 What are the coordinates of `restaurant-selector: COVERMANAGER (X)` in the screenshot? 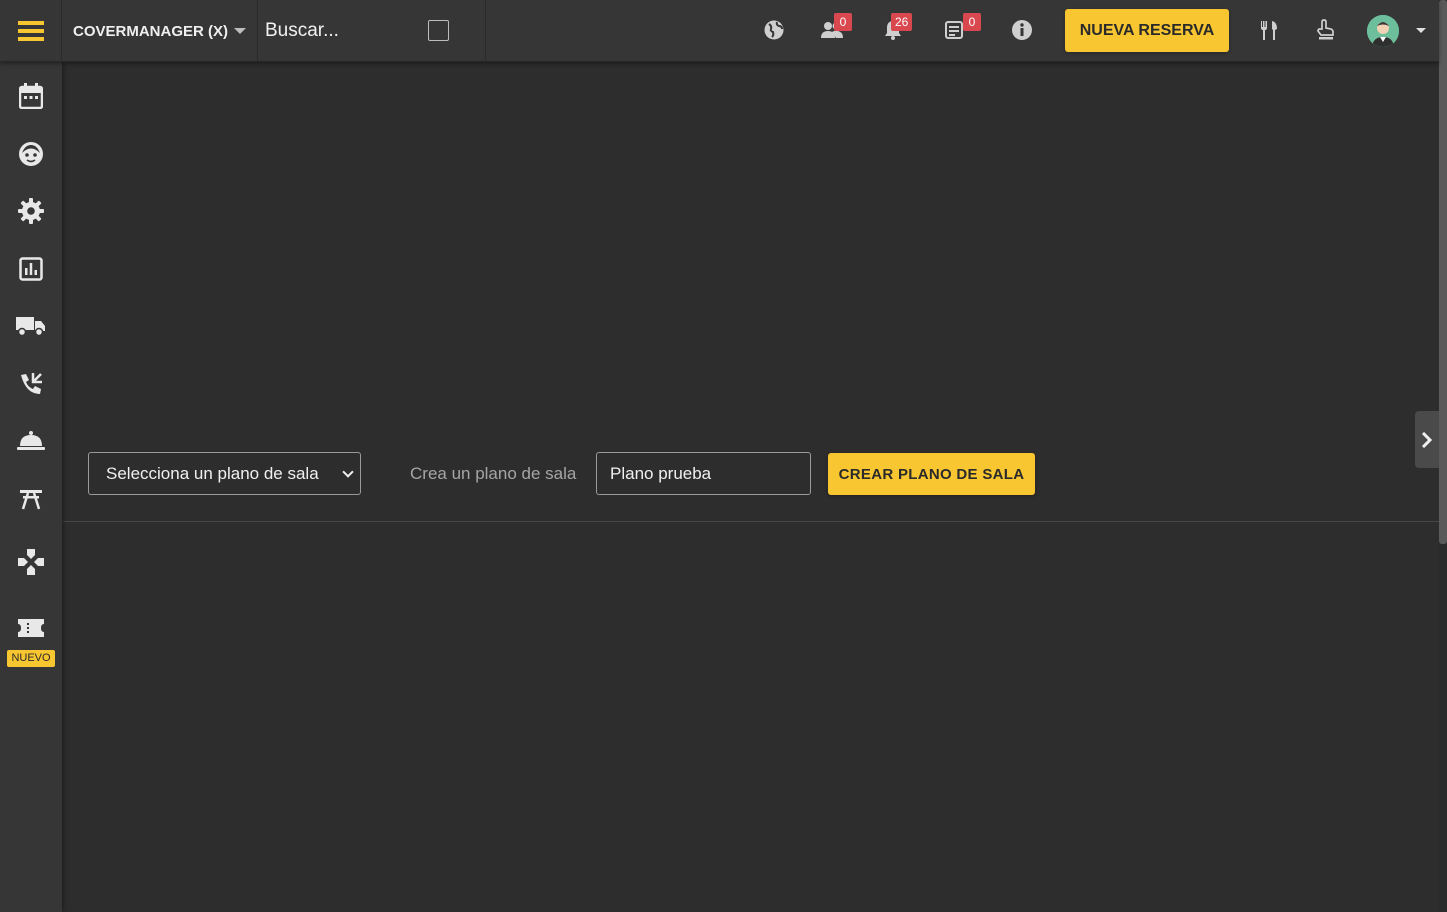 It's located at (160, 31).